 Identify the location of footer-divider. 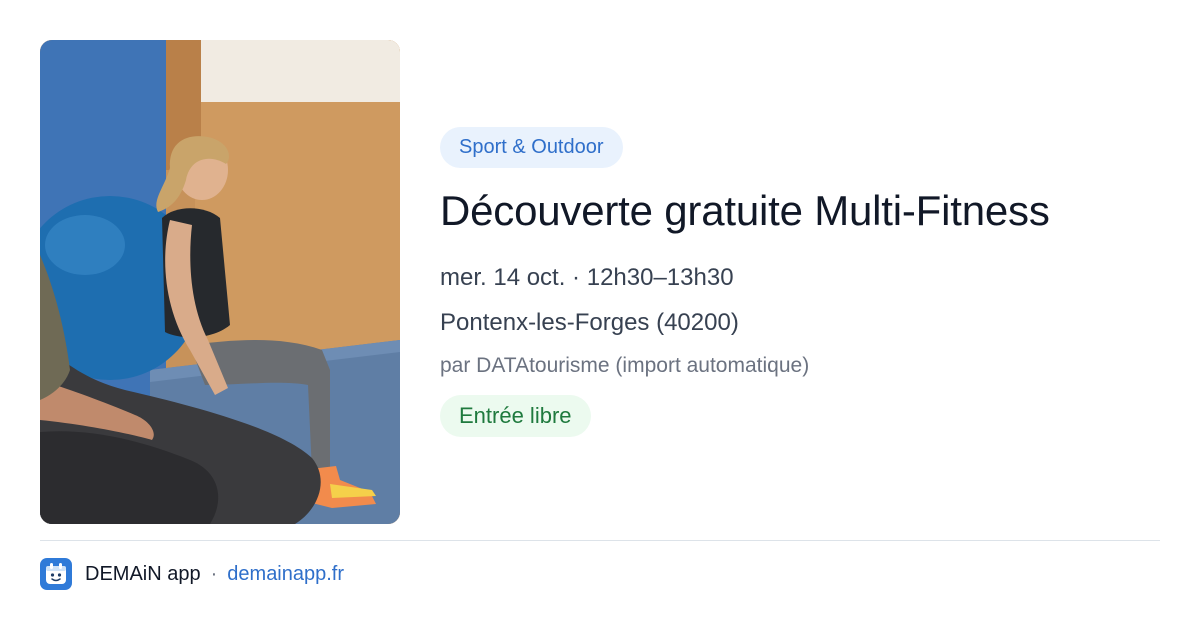
(600, 540).